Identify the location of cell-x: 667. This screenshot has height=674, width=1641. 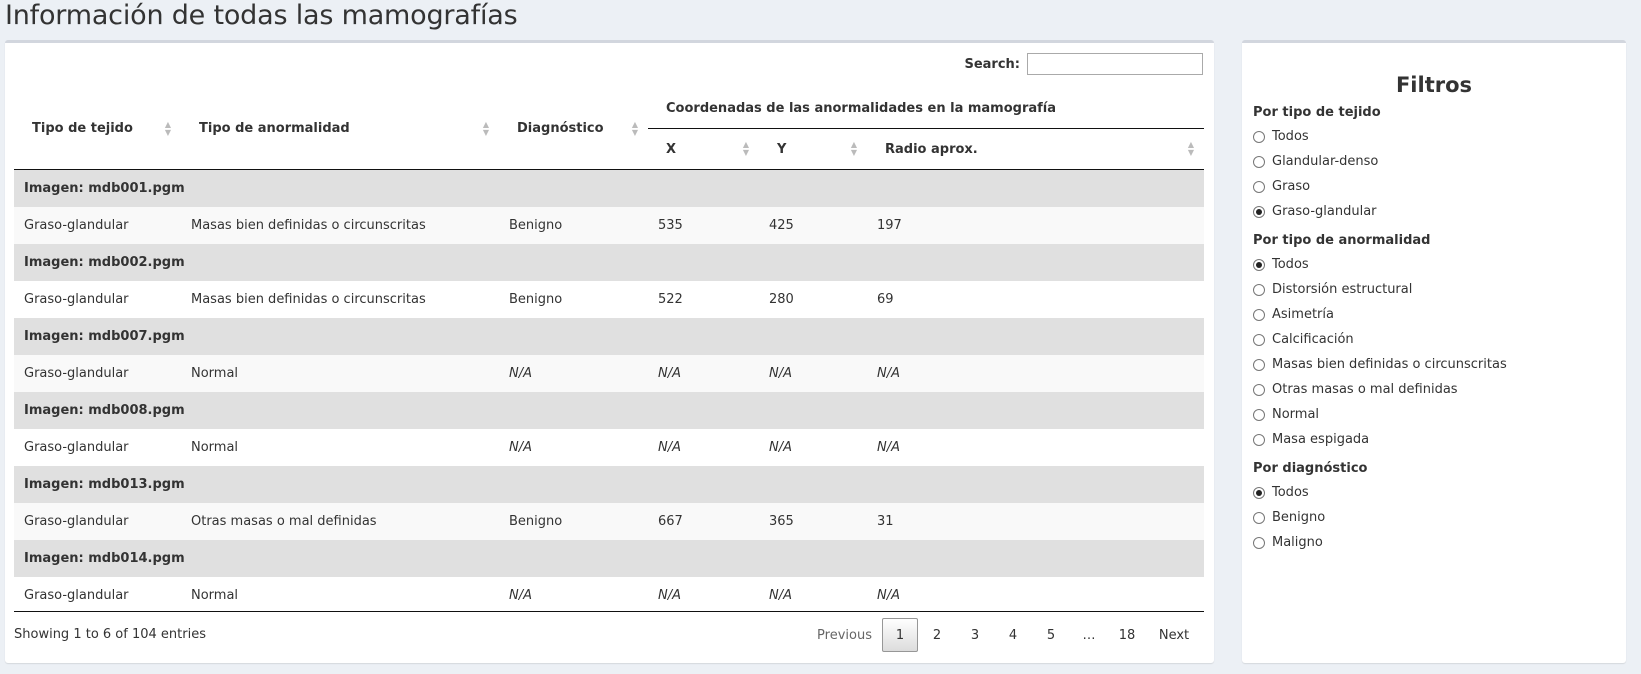
(703, 521).